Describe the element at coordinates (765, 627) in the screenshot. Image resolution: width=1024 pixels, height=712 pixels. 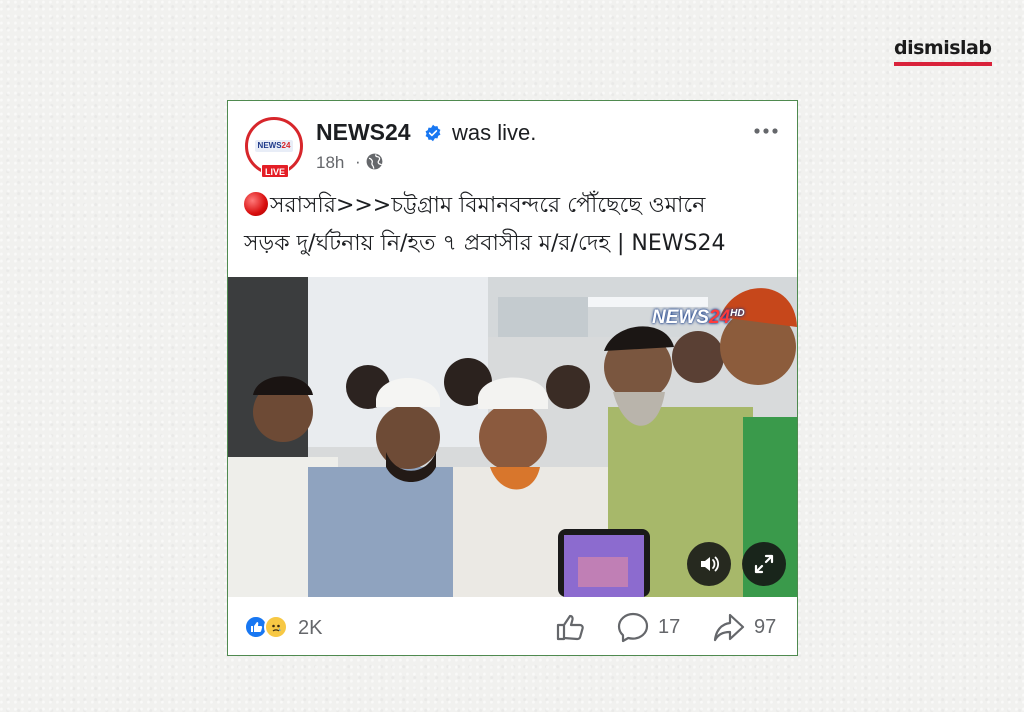
I see `share-count: 97` at that location.